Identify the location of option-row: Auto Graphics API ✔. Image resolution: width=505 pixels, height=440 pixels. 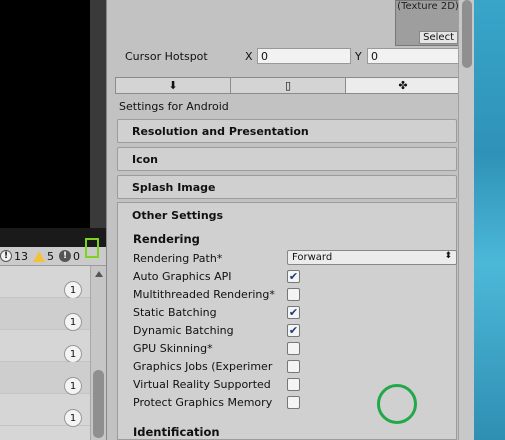
(293, 277).